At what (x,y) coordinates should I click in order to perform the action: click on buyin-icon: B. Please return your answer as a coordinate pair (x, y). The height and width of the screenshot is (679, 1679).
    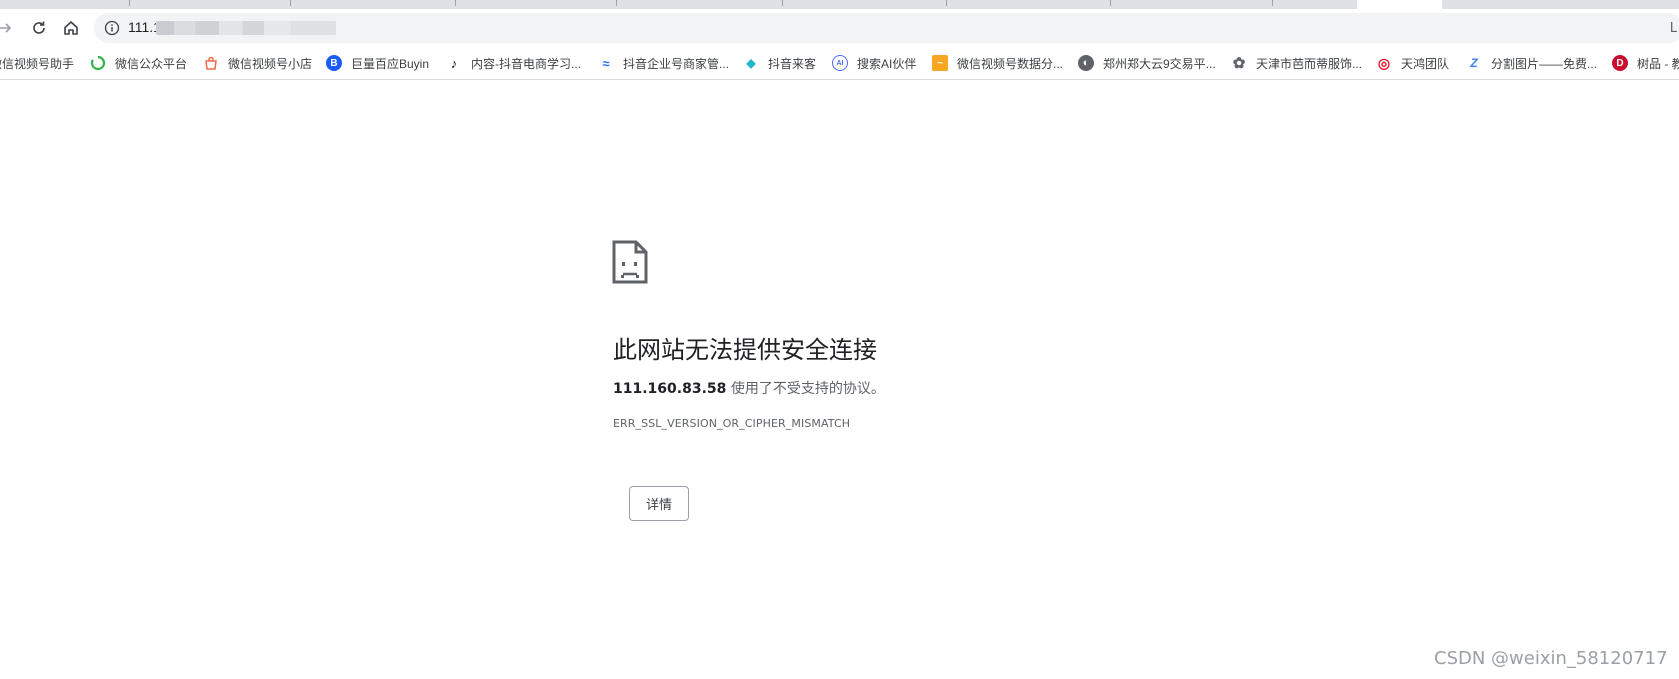
    Looking at the image, I should click on (334, 63).